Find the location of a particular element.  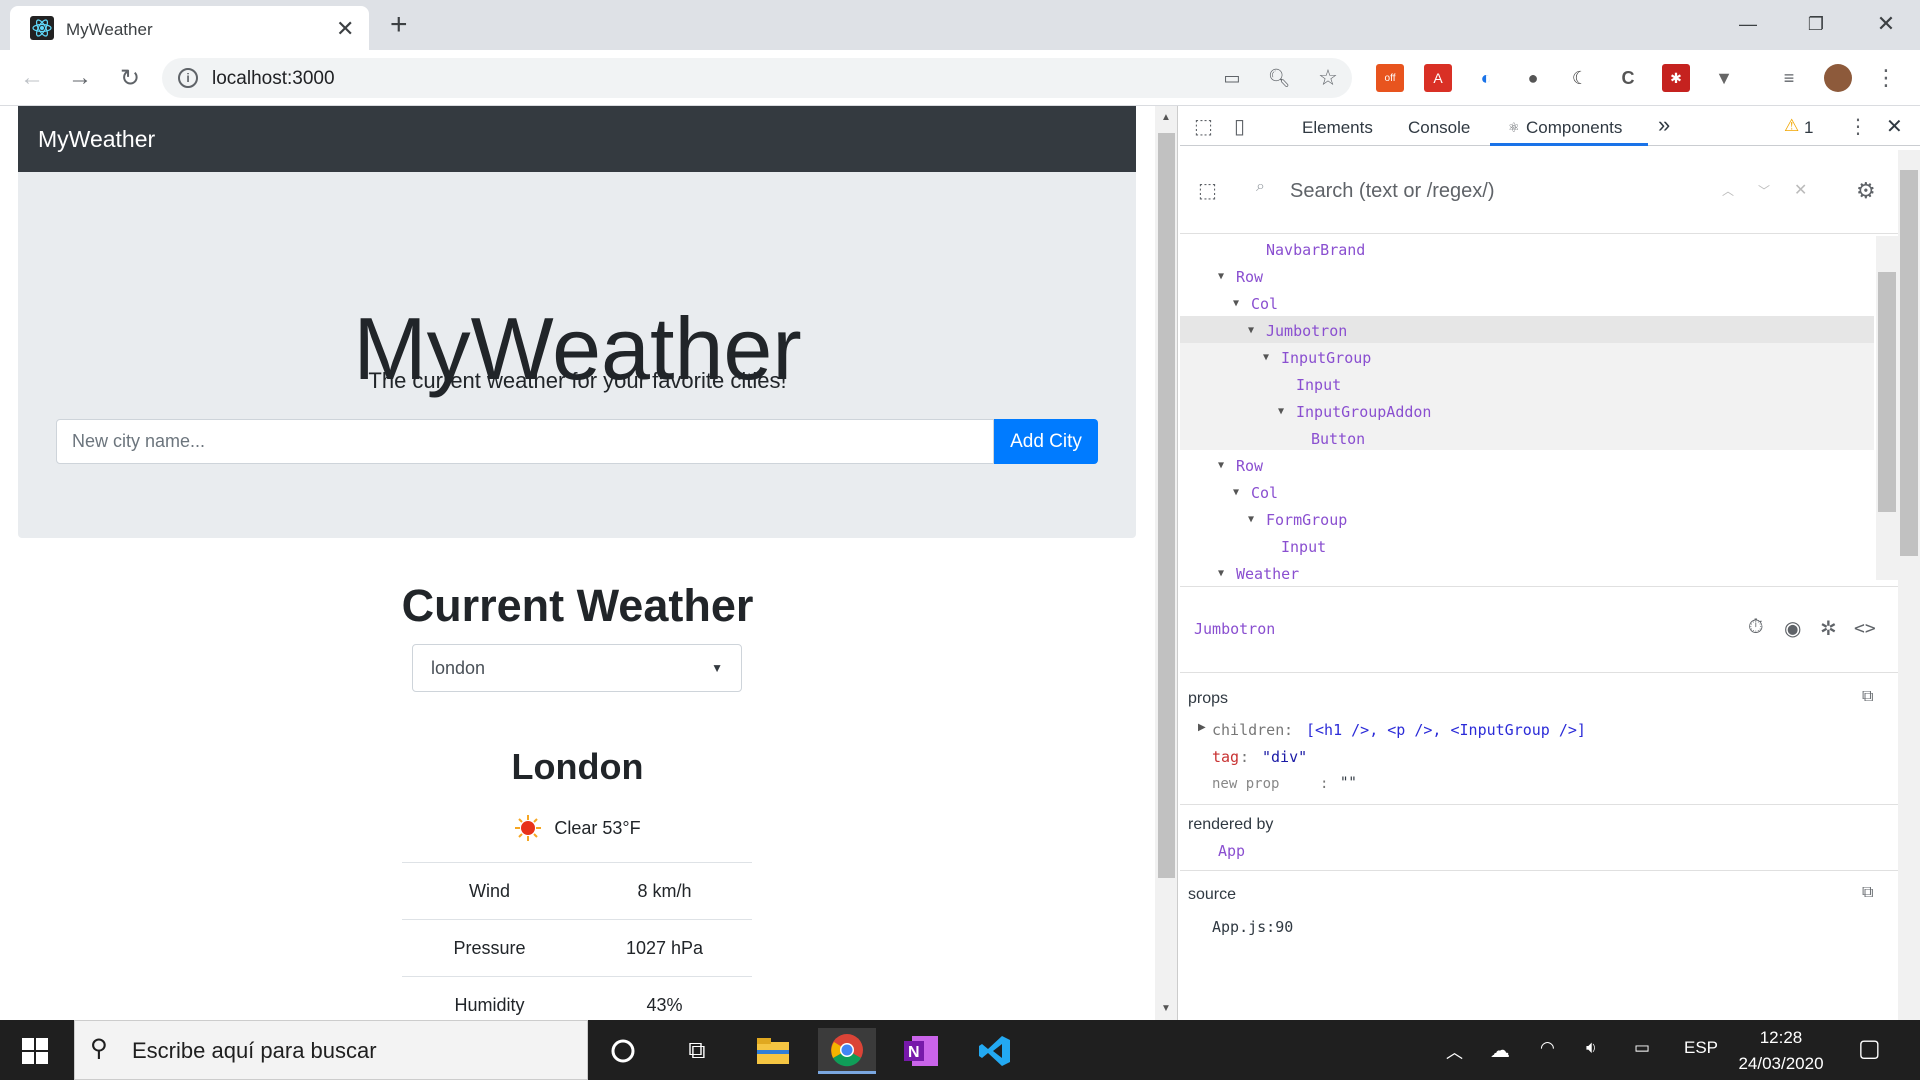

new-prop-value-input: "" is located at coordinates (1348, 783).